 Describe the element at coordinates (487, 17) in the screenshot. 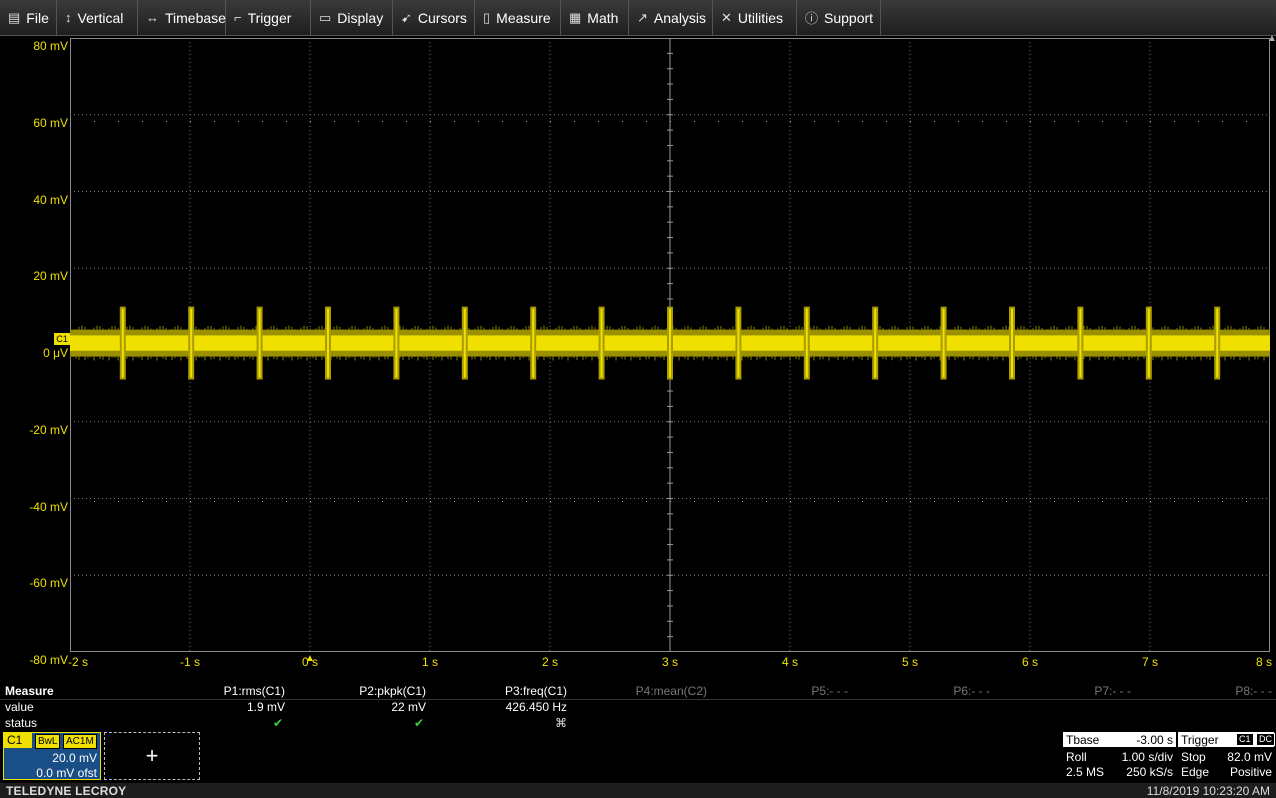

I see `measure-icon: ▯` at that location.